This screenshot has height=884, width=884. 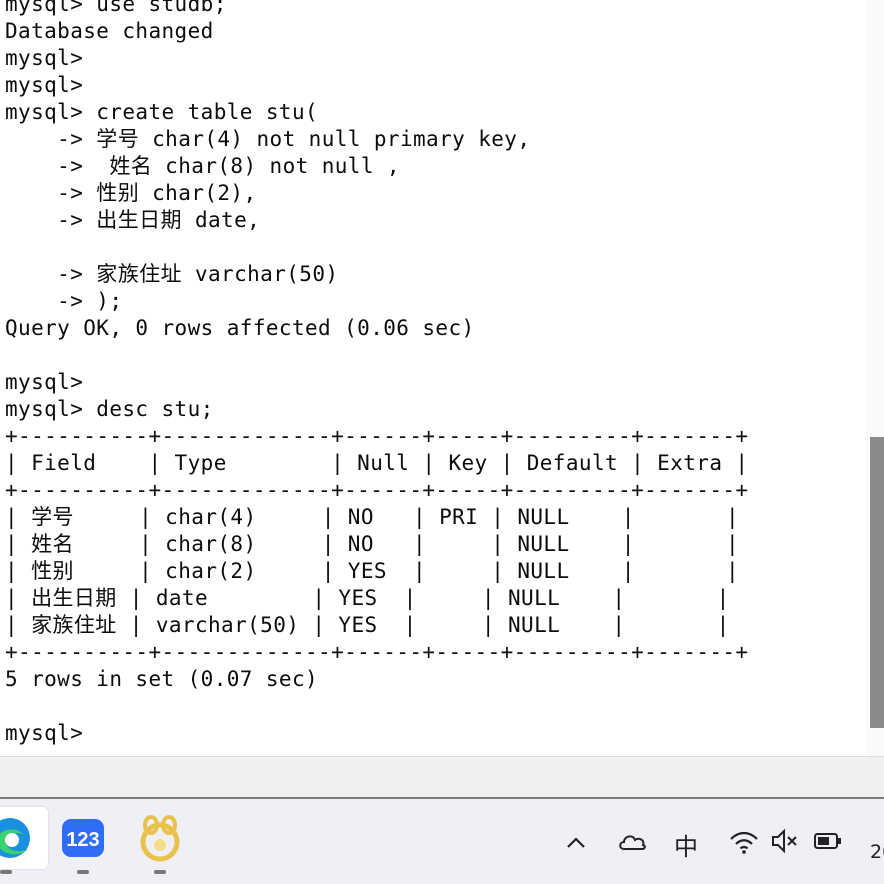 I want to click on battery-button, so click(x=828, y=843).